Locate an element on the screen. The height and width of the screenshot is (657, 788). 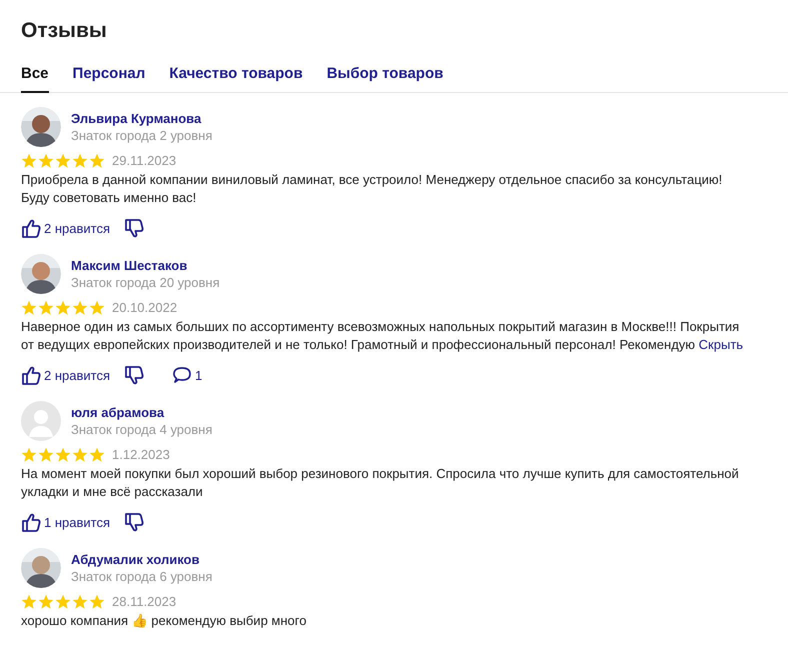
reviewer-name: юля абрамова is located at coordinates (141, 412).